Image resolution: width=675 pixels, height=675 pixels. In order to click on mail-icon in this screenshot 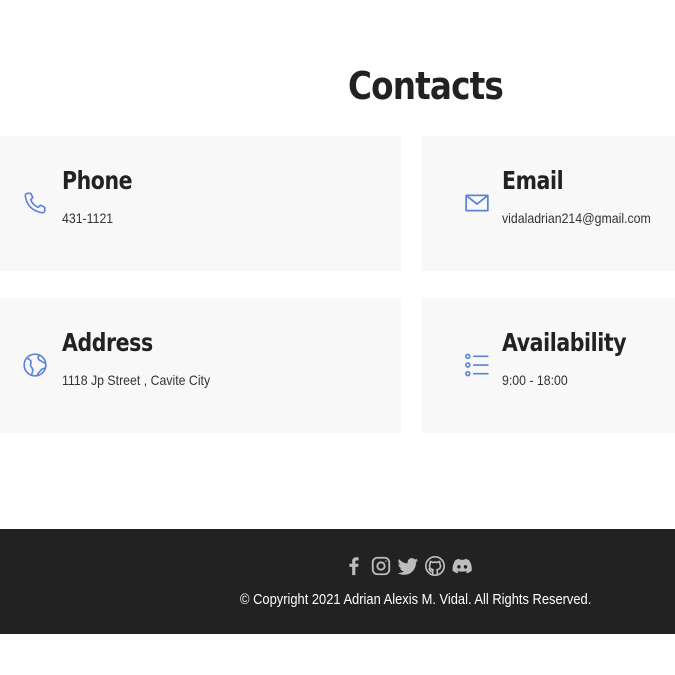, I will do `click(477, 203)`.